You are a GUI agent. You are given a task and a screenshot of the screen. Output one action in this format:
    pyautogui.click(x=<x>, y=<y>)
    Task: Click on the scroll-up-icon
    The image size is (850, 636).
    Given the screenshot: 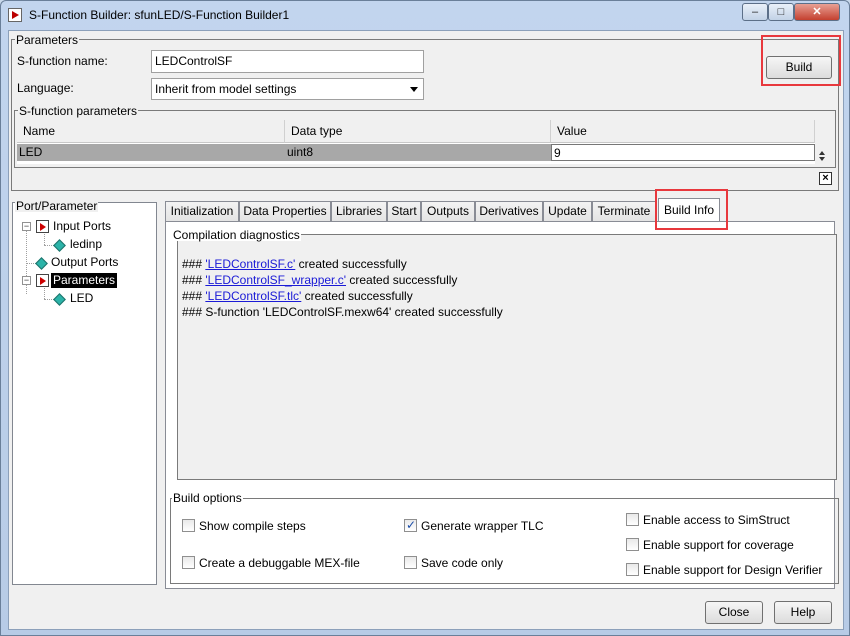 What is the action you would take?
    pyautogui.click(x=822, y=153)
    